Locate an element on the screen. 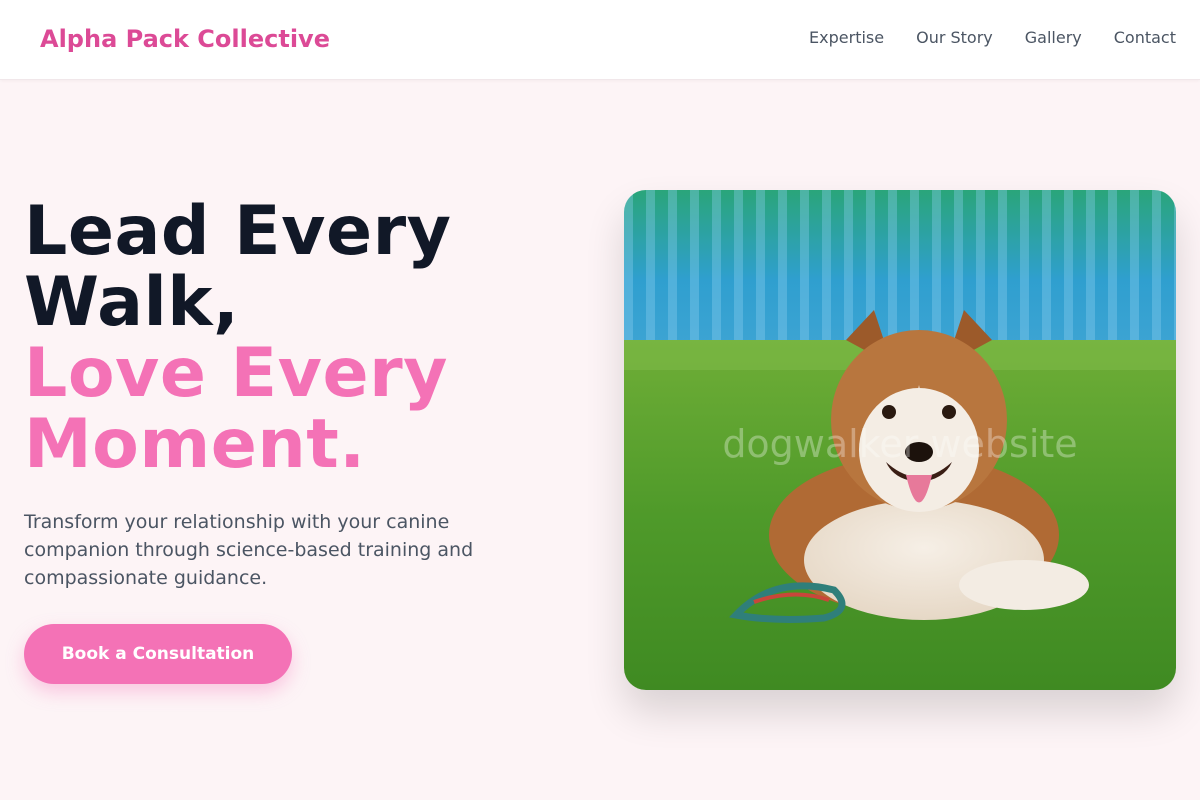 This screenshot has height=800, width=1200. nav-link-expertise: Expertise is located at coordinates (846, 38).